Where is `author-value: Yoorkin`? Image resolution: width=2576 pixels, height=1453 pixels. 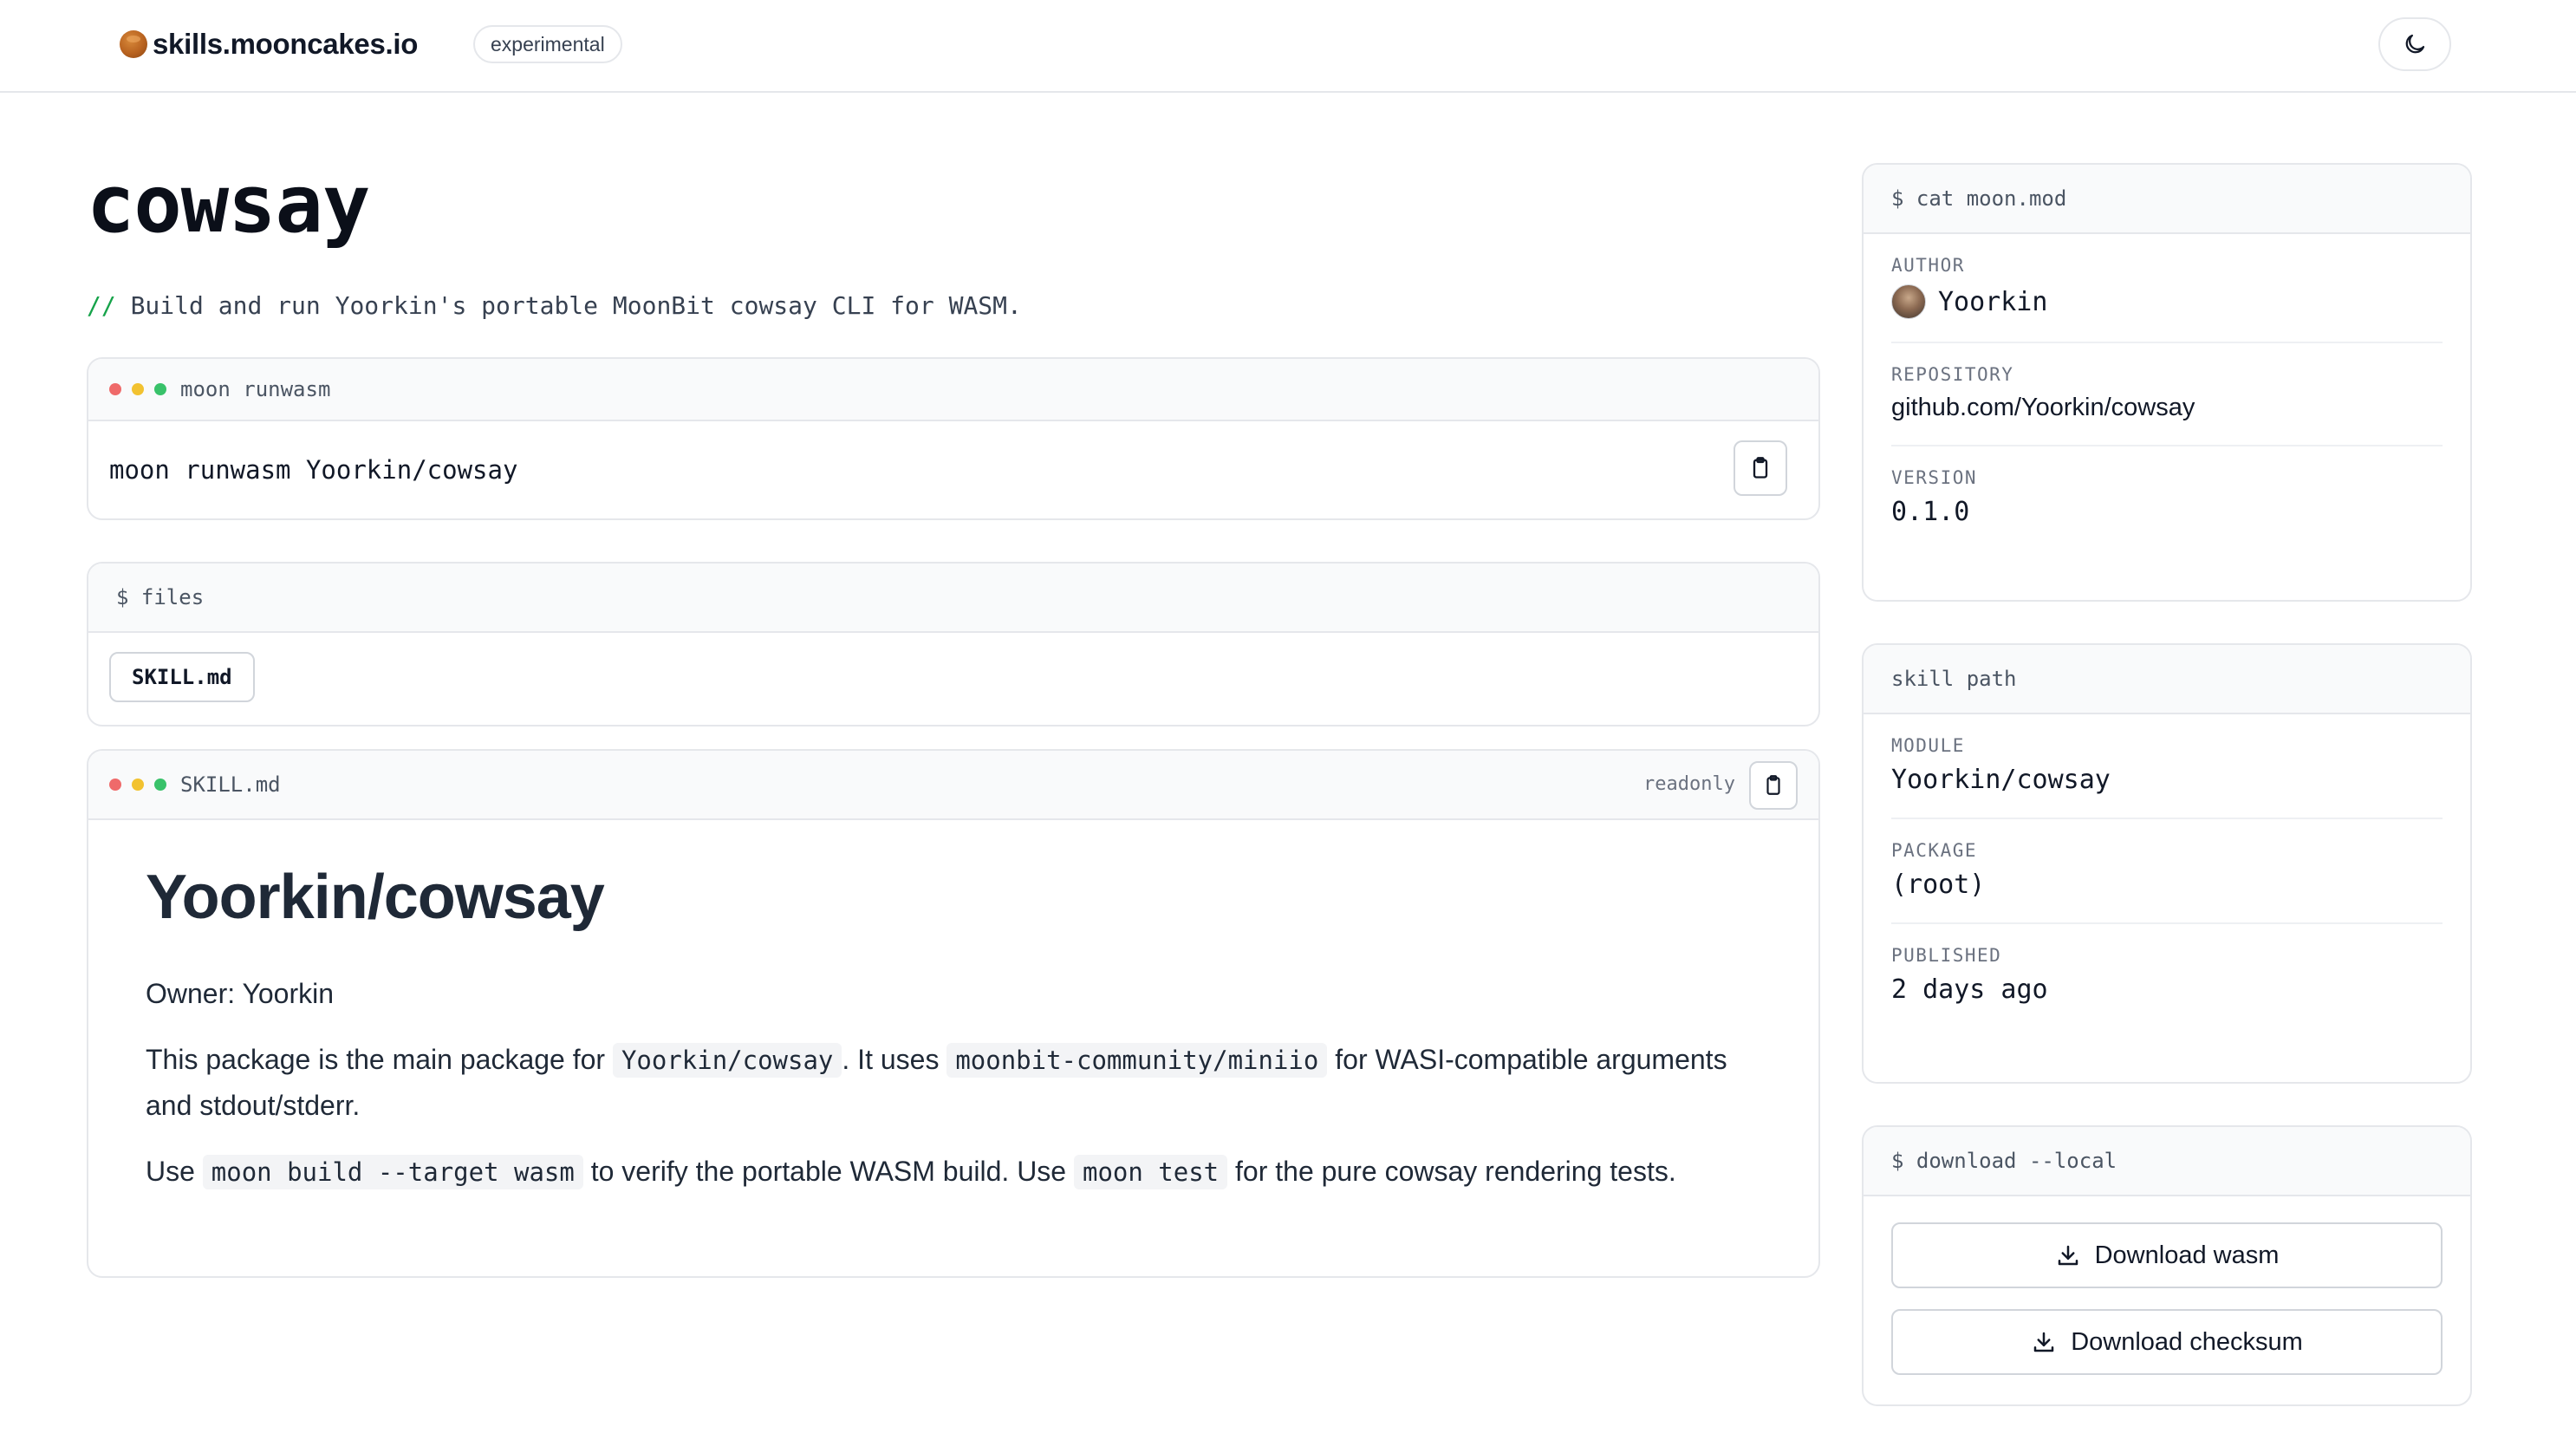
author-value: Yoorkin is located at coordinates (2167, 301).